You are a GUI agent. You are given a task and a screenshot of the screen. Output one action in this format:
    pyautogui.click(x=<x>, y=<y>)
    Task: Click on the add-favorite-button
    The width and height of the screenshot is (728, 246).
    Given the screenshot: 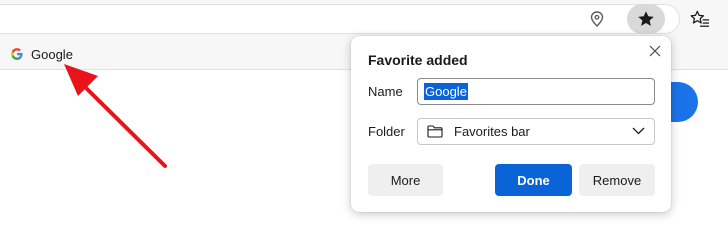 What is the action you would take?
    pyautogui.click(x=646, y=19)
    